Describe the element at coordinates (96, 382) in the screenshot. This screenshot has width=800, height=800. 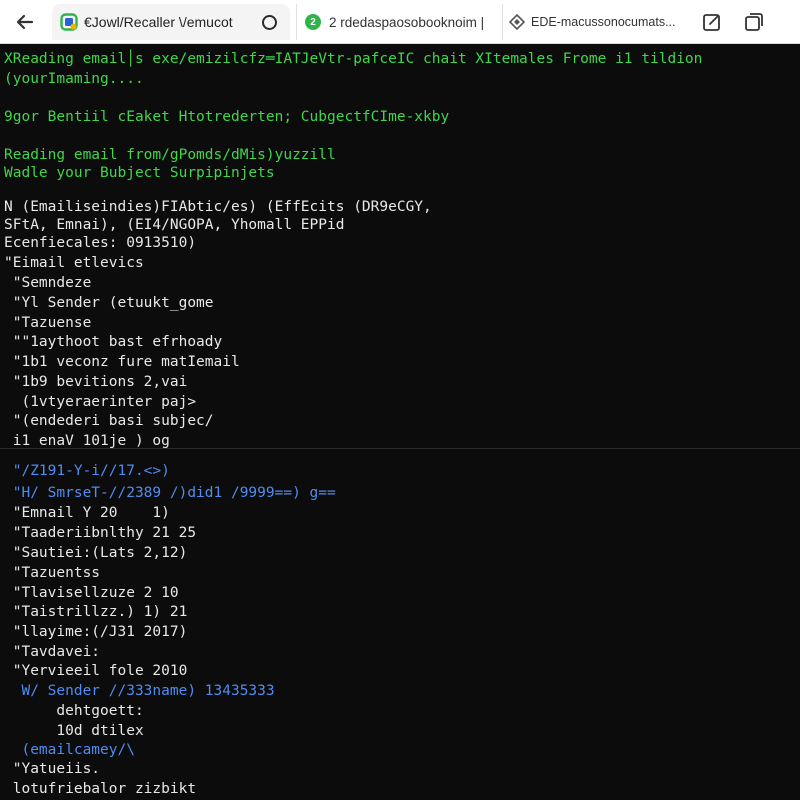
I see `terminal-line: "1b9 bevitions 2,vai` at that location.